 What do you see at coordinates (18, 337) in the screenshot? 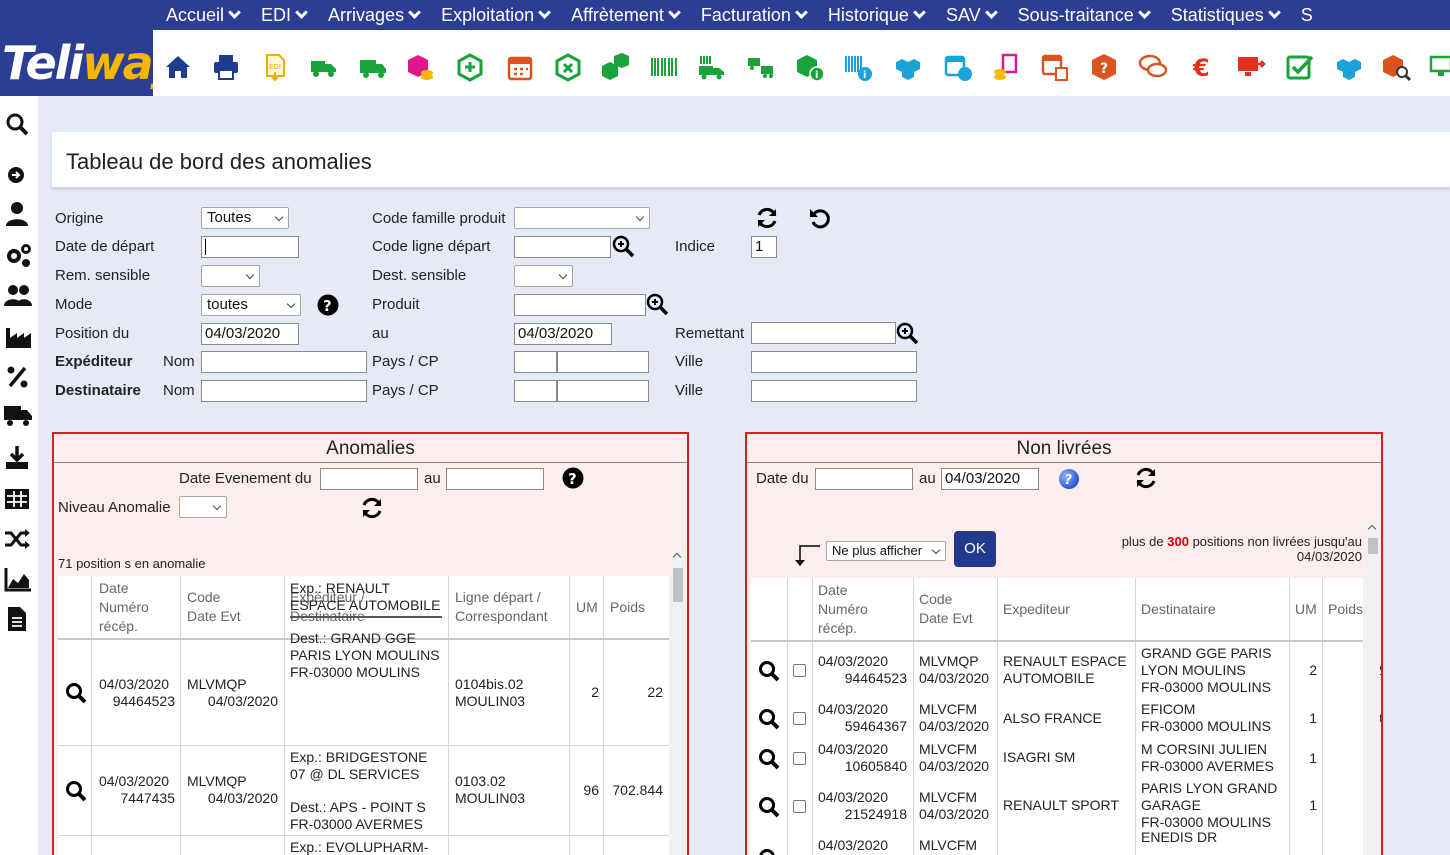
I see `factory-icon` at bounding box center [18, 337].